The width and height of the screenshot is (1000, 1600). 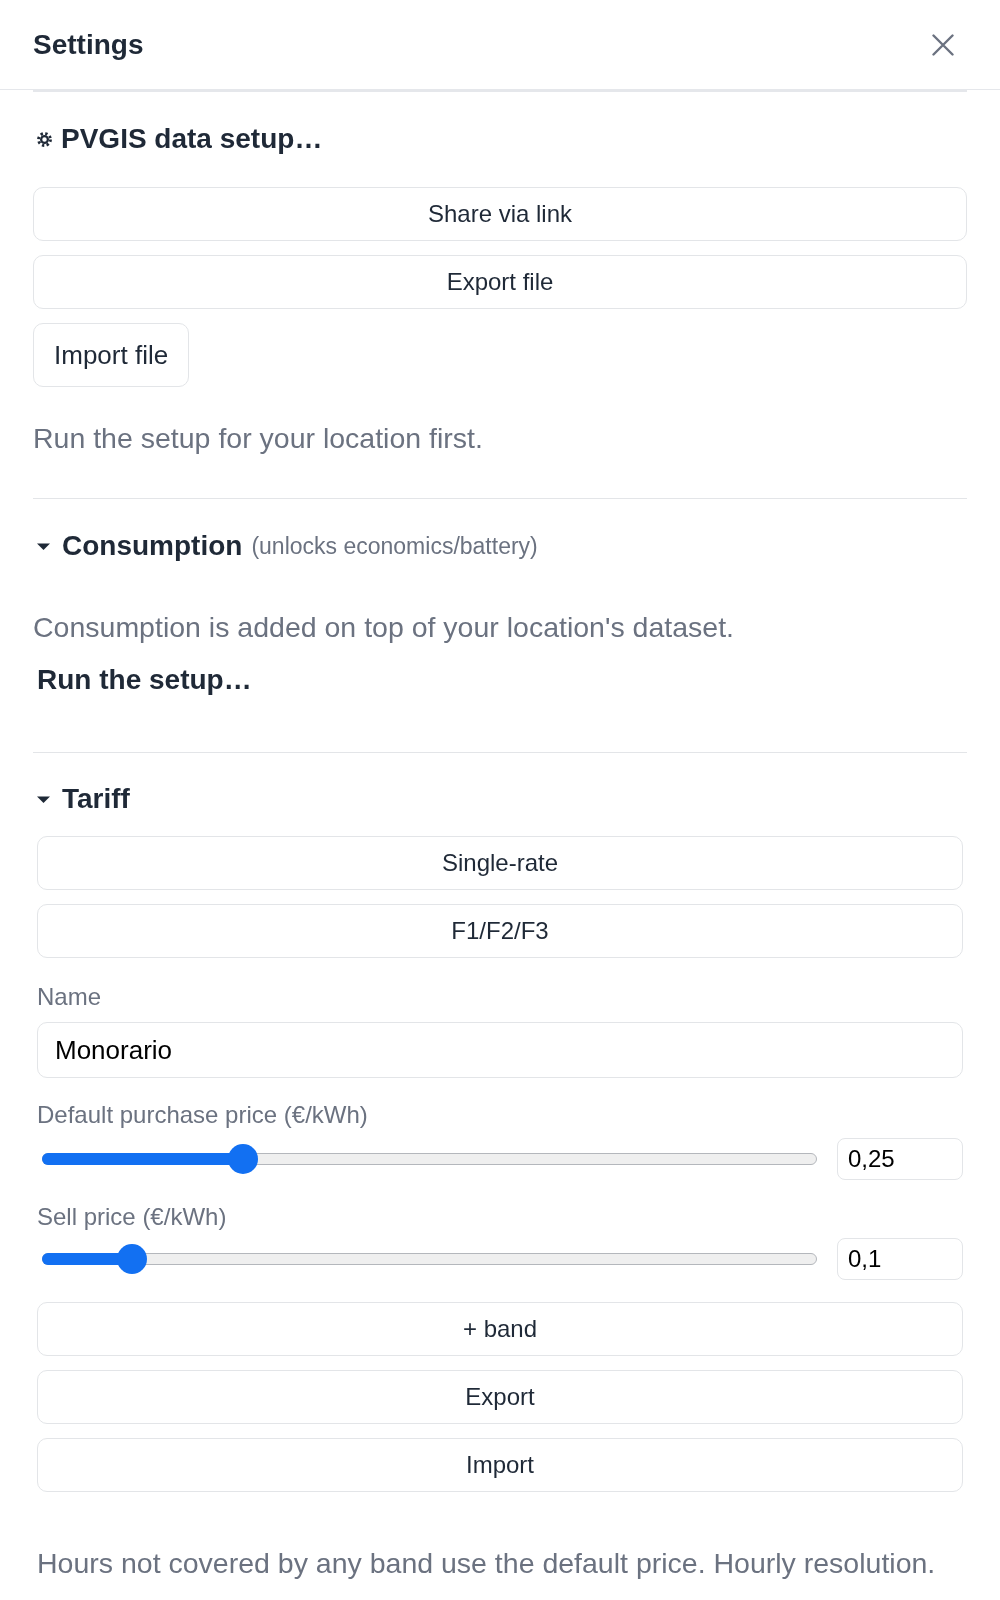 I want to click on field-label: Sell price (€/kWh), so click(x=132, y=1217).